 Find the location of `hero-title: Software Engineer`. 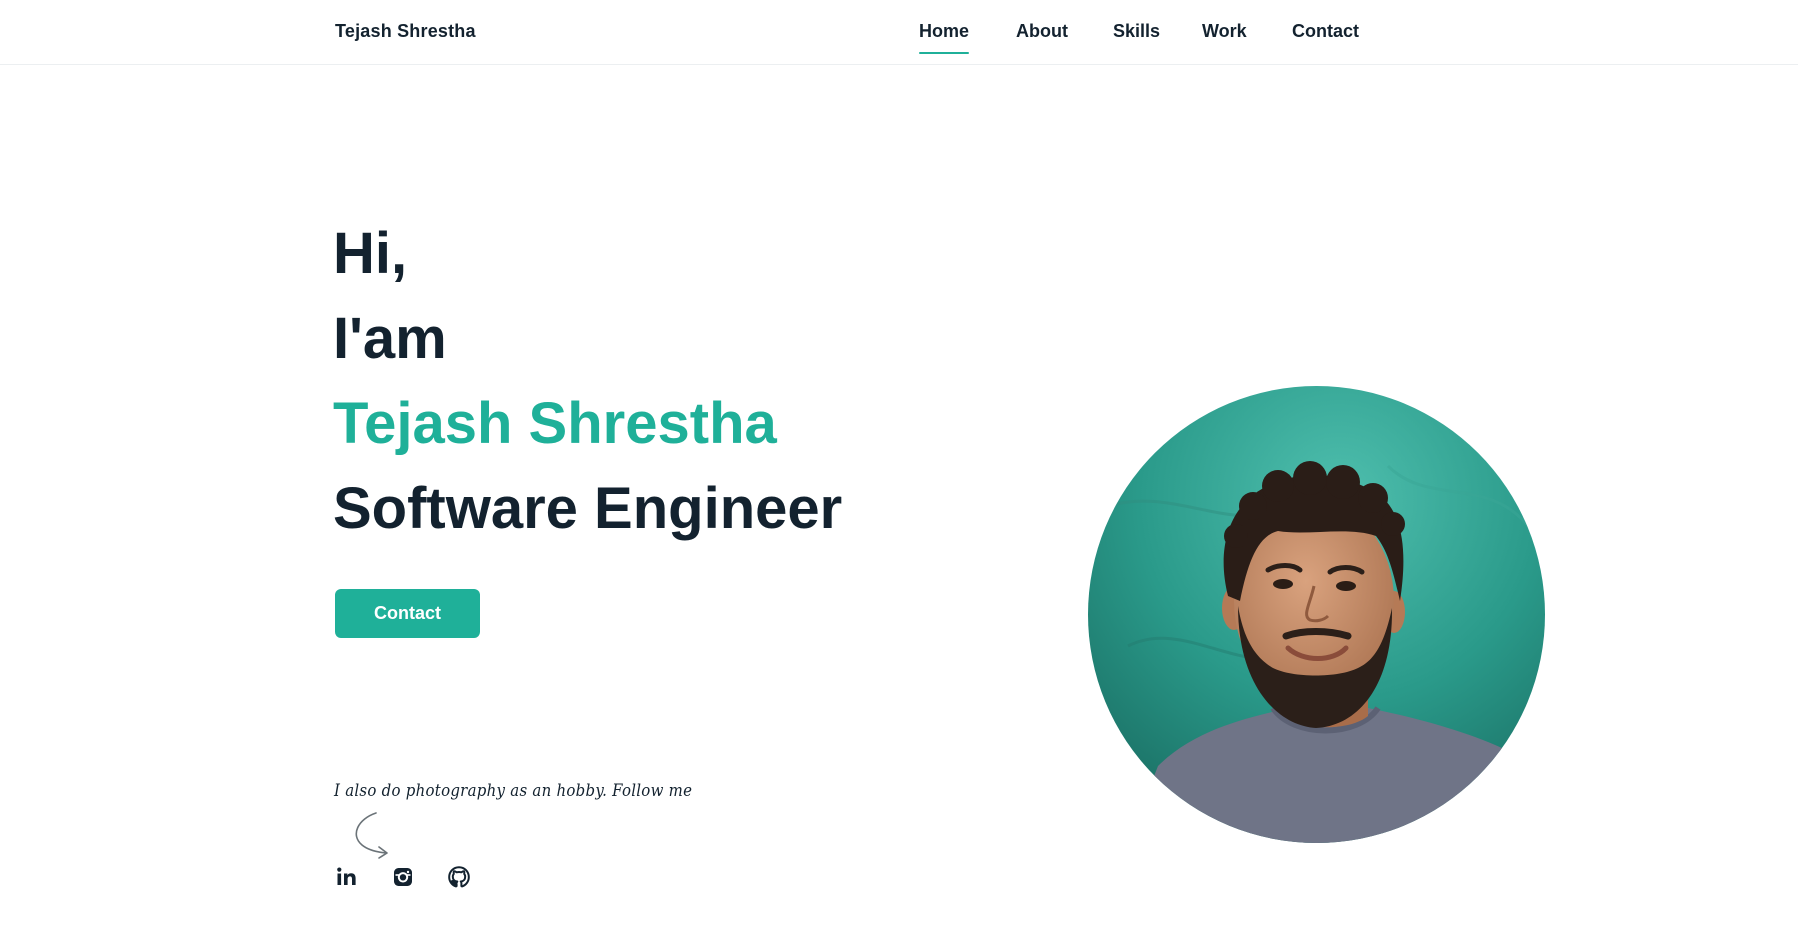

hero-title: Software Engineer is located at coordinates (588, 508).